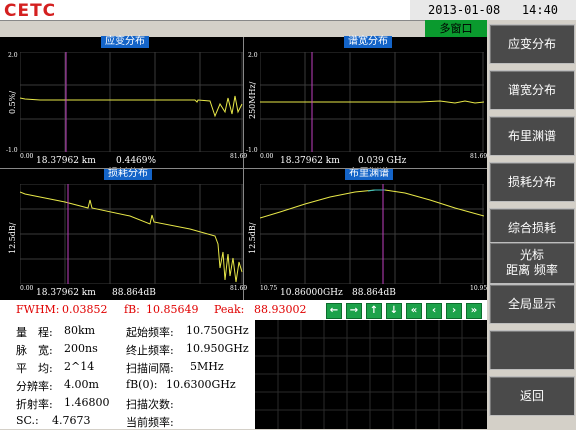 The image size is (576, 430). I want to click on spectral-width-button: 谱宽分布, so click(532, 90).